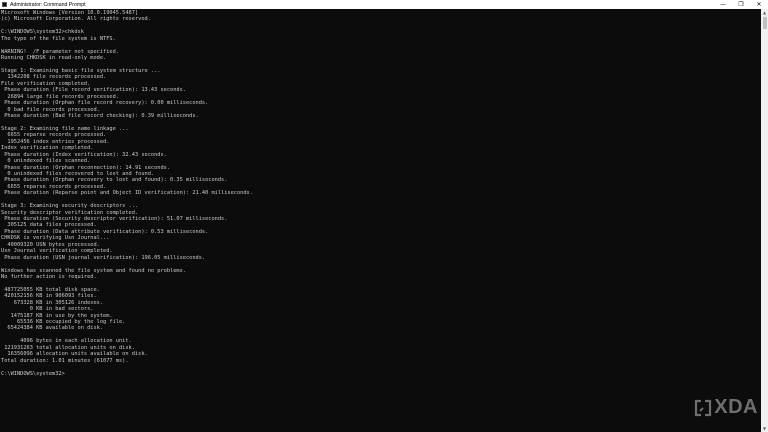 The width and height of the screenshot is (768, 432). I want to click on window-controls: — ❐ ✕, so click(741, 4).